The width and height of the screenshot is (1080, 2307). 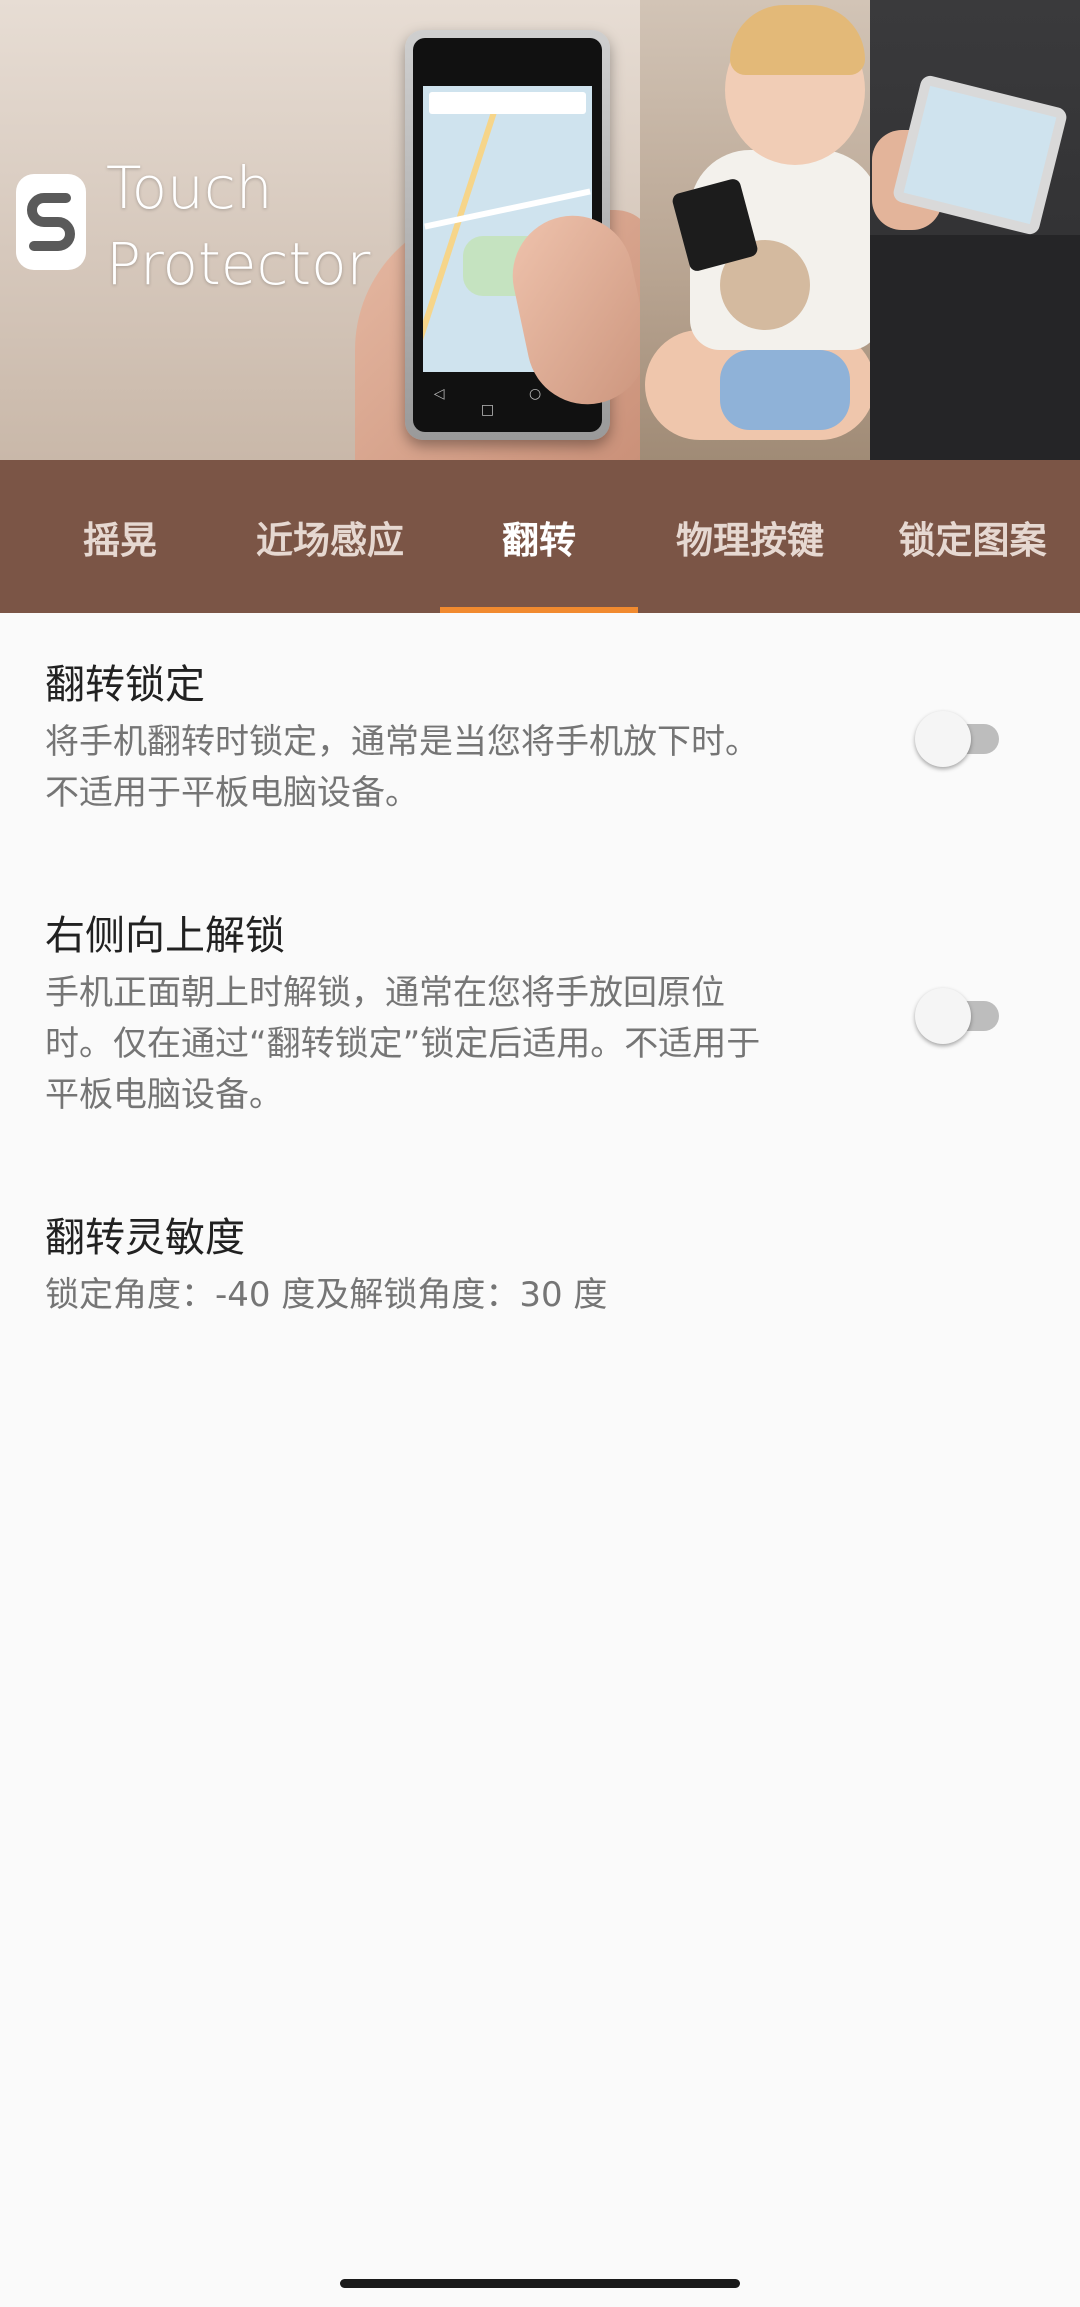 I want to click on tab-shake: 摇晃, so click(x=120, y=536).